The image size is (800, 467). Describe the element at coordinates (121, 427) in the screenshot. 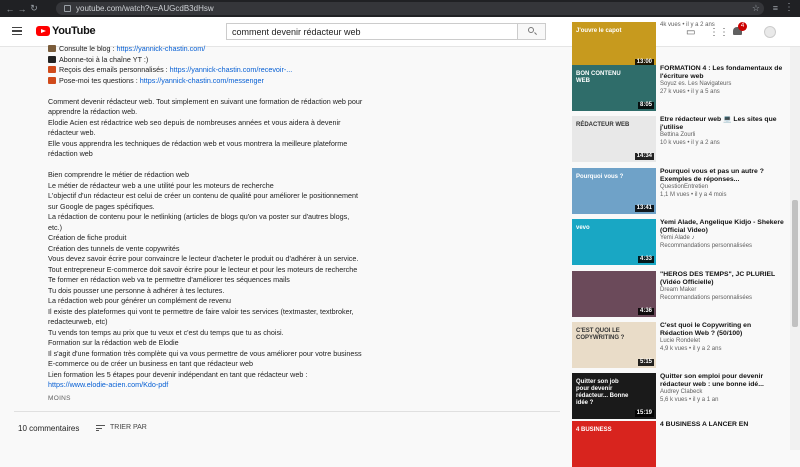

I see `sort-button: TRIER PAR` at that location.